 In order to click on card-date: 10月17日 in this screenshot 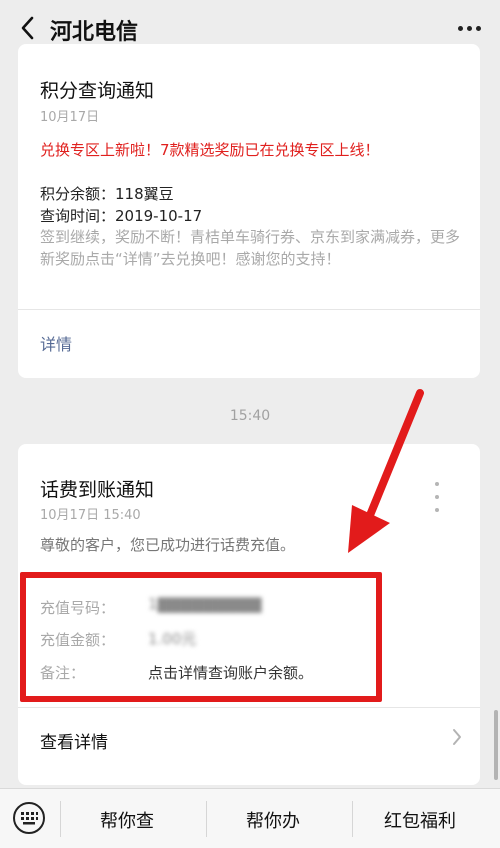, I will do `click(70, 117)`.